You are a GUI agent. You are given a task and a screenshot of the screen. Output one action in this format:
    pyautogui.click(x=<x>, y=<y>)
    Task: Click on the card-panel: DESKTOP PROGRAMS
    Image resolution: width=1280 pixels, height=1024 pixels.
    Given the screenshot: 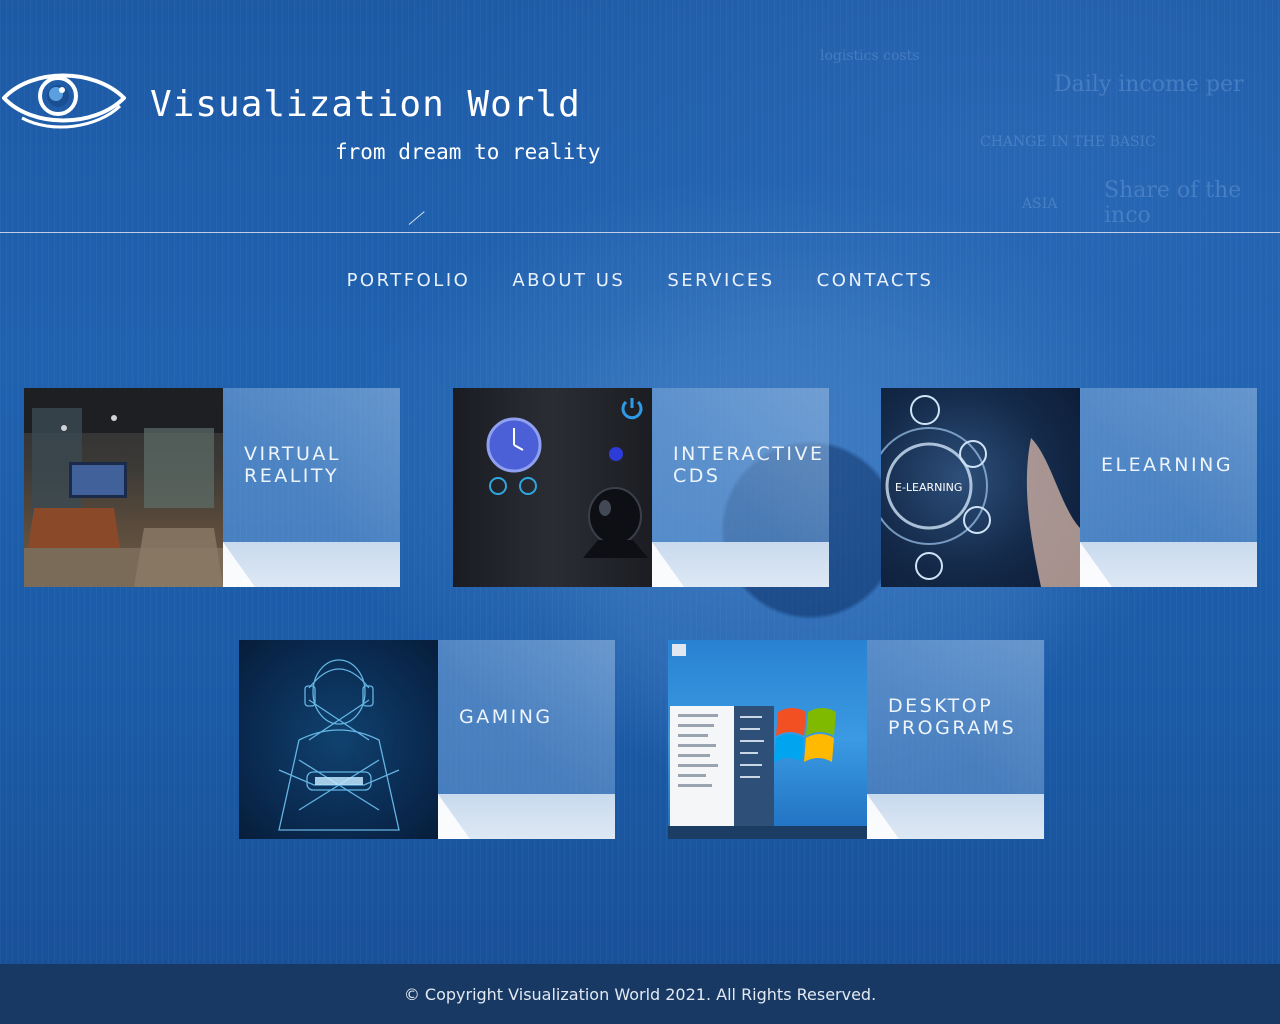 What is the action you would take?
    pyautogui.click(x=955, y=739)
    